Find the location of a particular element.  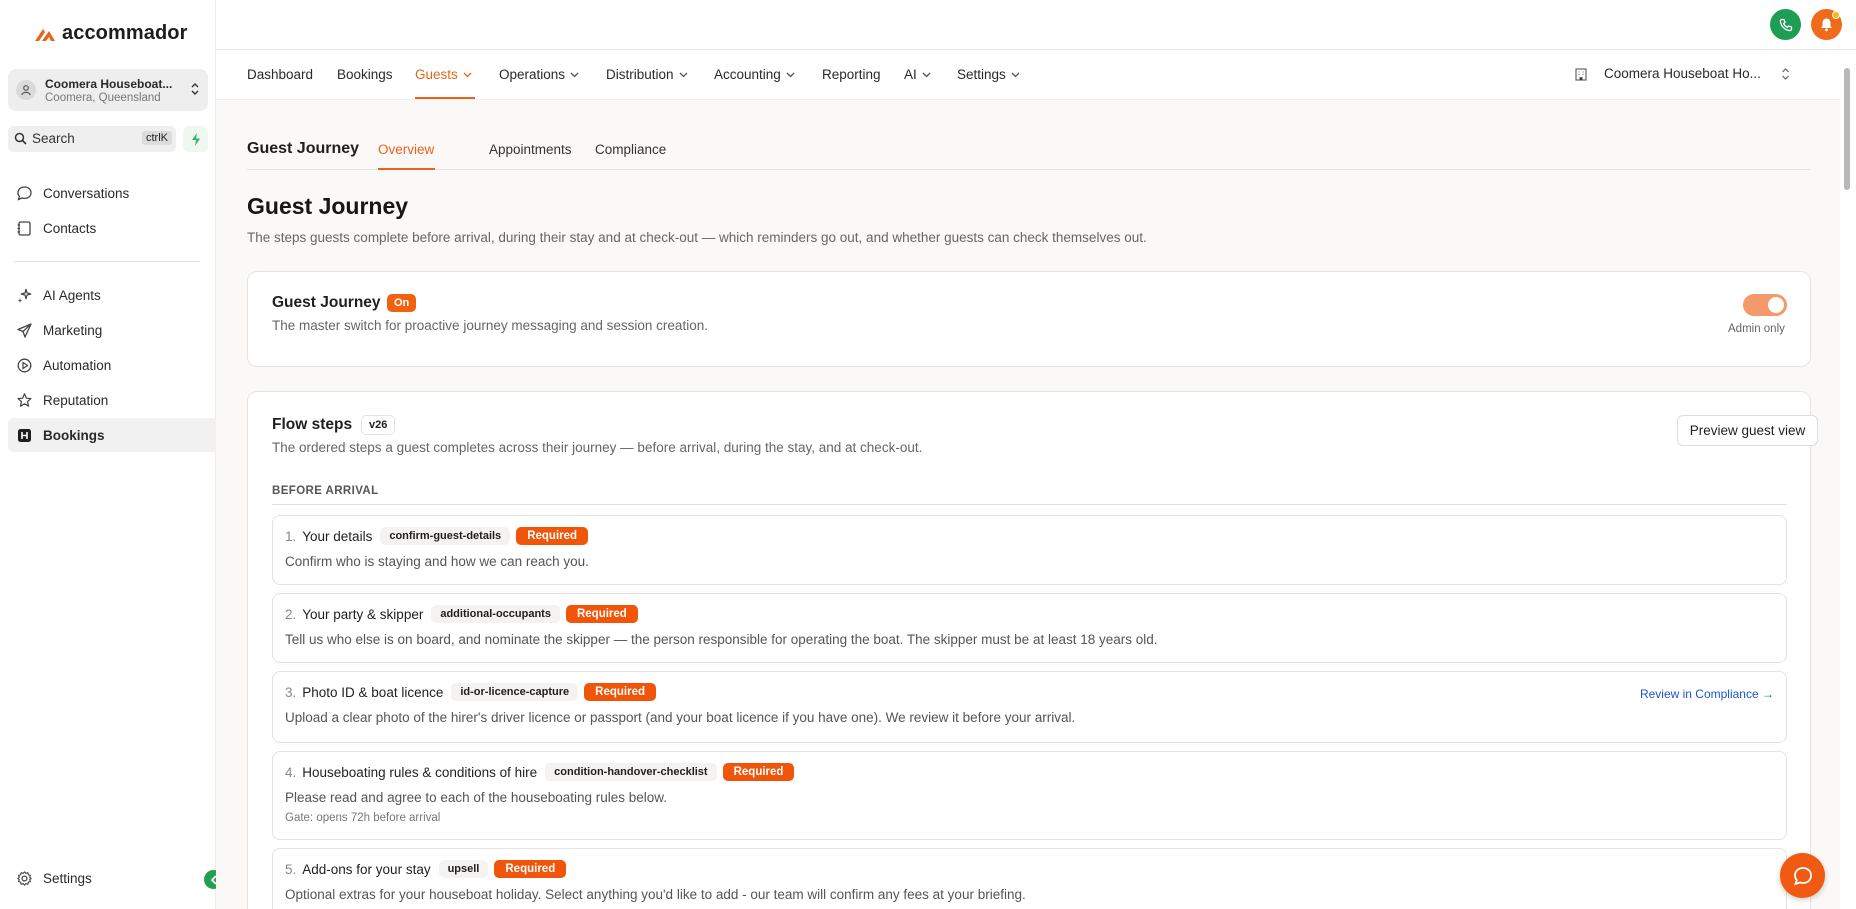

building-icon is located at coordinates (1581, 74).